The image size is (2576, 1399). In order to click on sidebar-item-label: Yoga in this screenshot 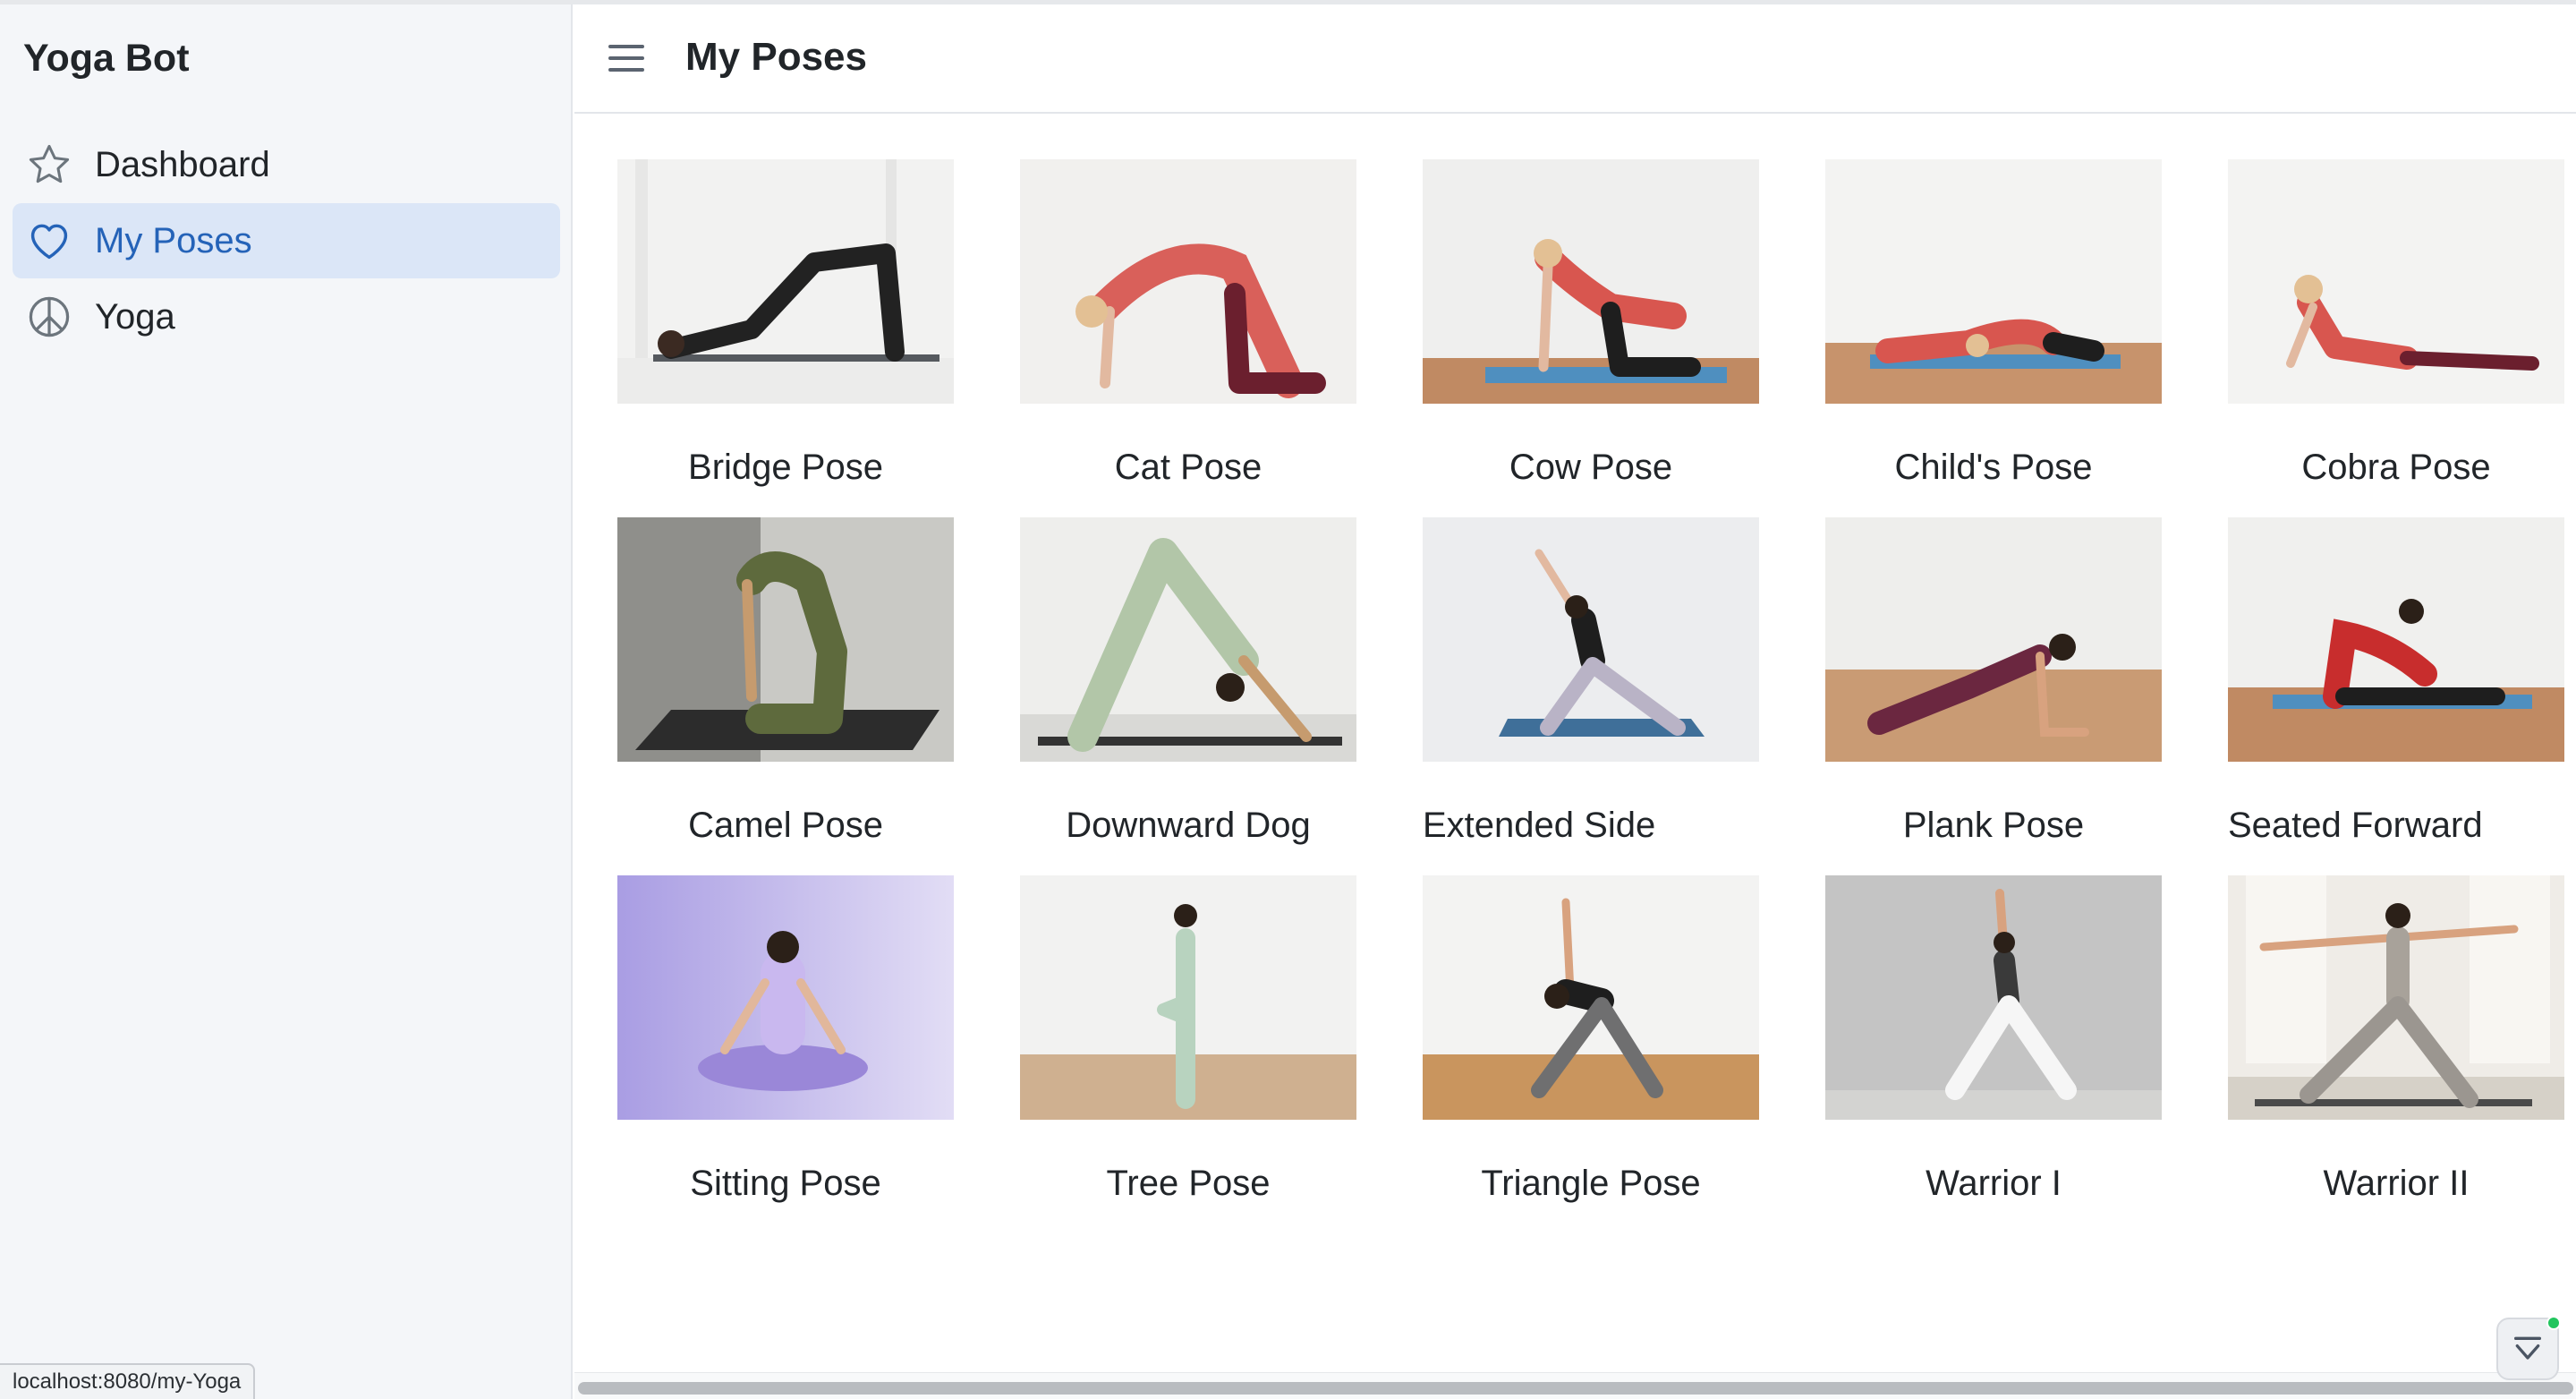, I will do `click(135, 316)`.